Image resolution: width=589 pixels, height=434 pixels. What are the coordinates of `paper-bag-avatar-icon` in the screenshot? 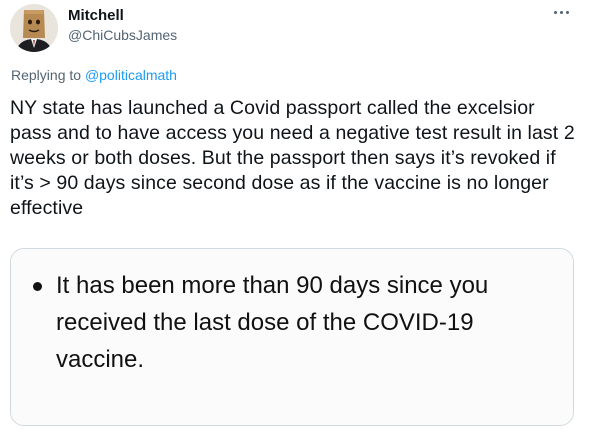 It's located at (34, 28).